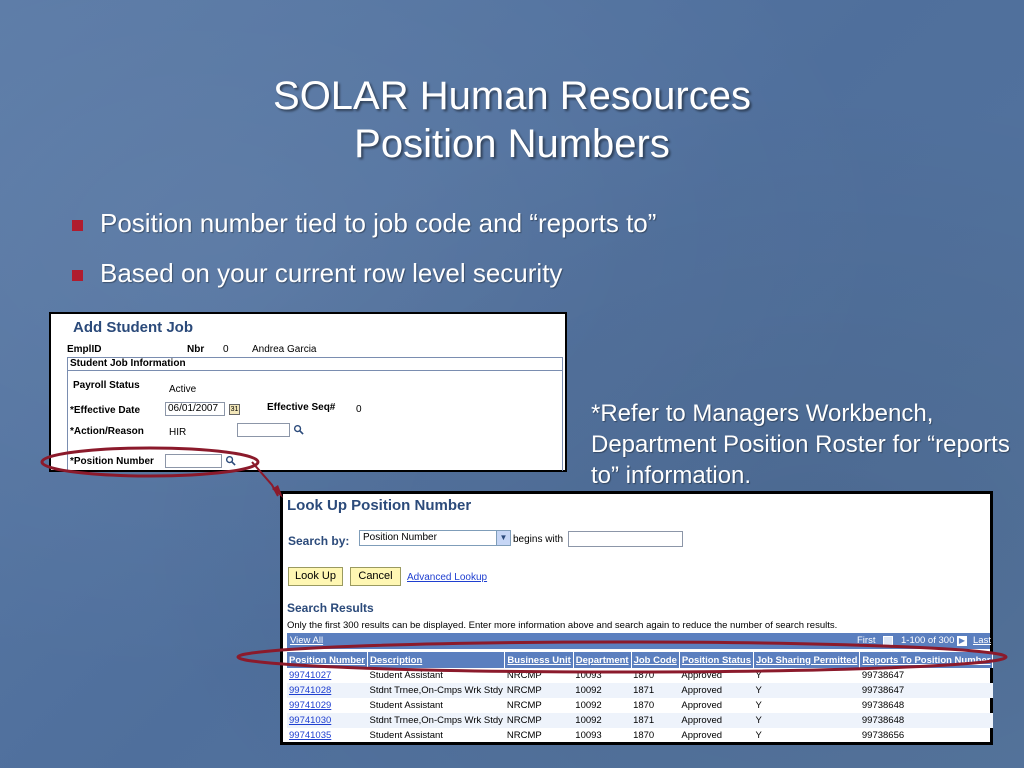 The height and width of the screenshot is (768, 1024). I want to click on first-link: First, so click(866, 641).